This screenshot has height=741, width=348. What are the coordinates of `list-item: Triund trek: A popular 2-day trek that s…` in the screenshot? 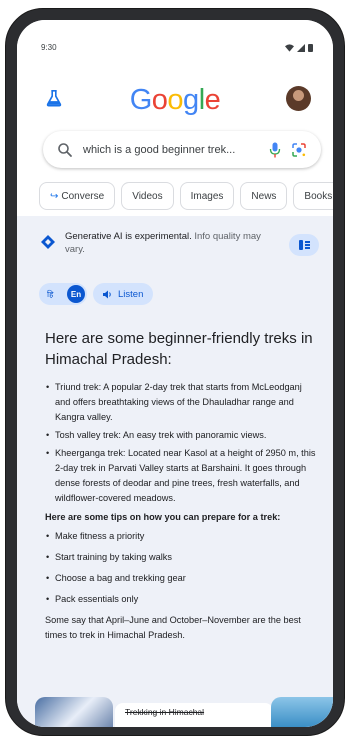 It's located at (182, 402).